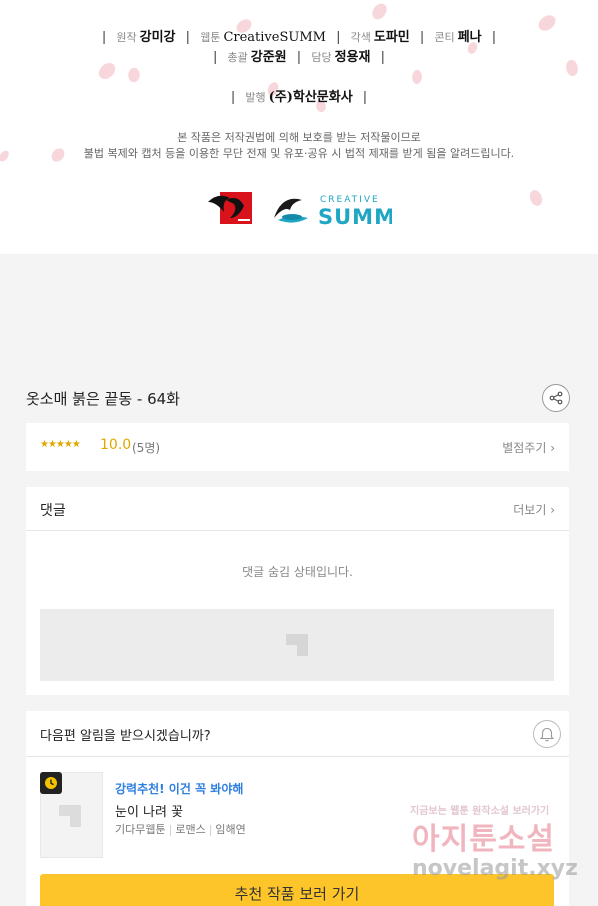 This screenshot has height=906, width=598. Describe the element at coordinates (350, 200) in the screenshot. I see `svg-text: CREATIVE` at that location.